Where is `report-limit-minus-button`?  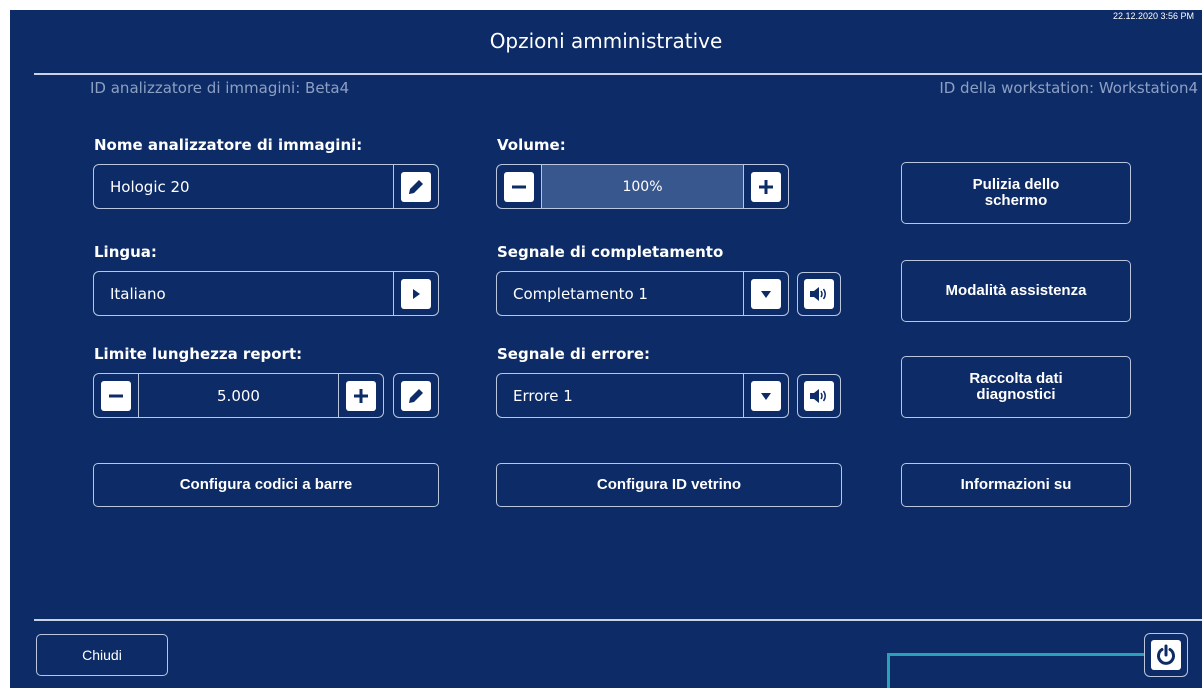 report-limit-minus-button is located at coordinates (116, 395).